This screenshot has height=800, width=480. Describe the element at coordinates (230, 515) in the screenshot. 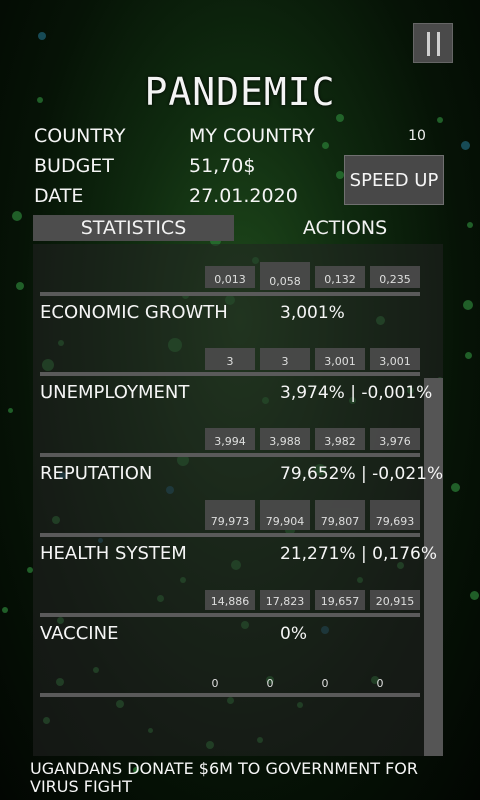

I see `history-bar: 79,973` at that location.